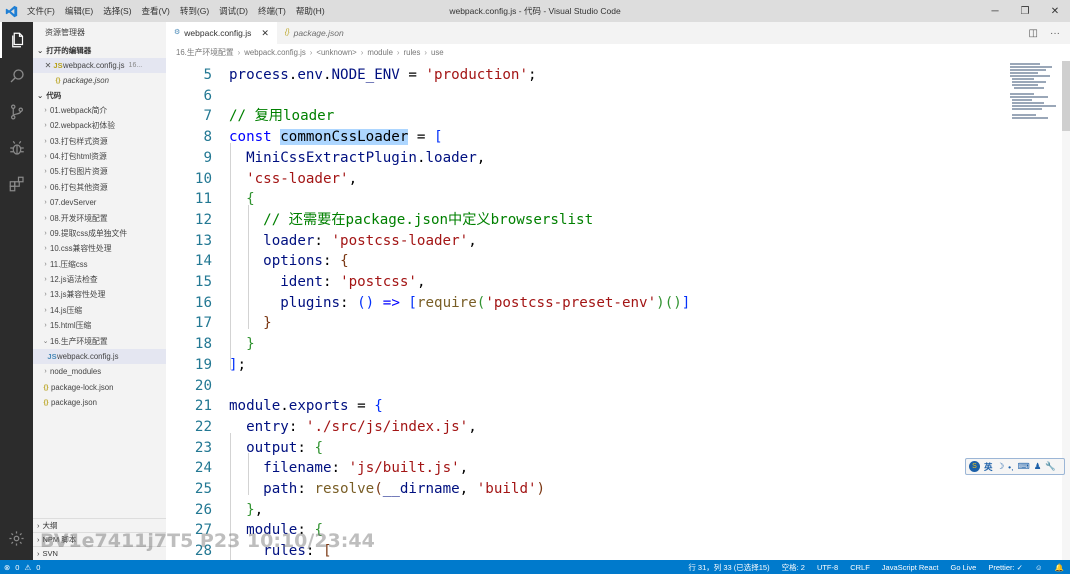 The image size is (1070, 574). I want to click on breadcrumb-item: webpack.config.js, so click(275, 52).